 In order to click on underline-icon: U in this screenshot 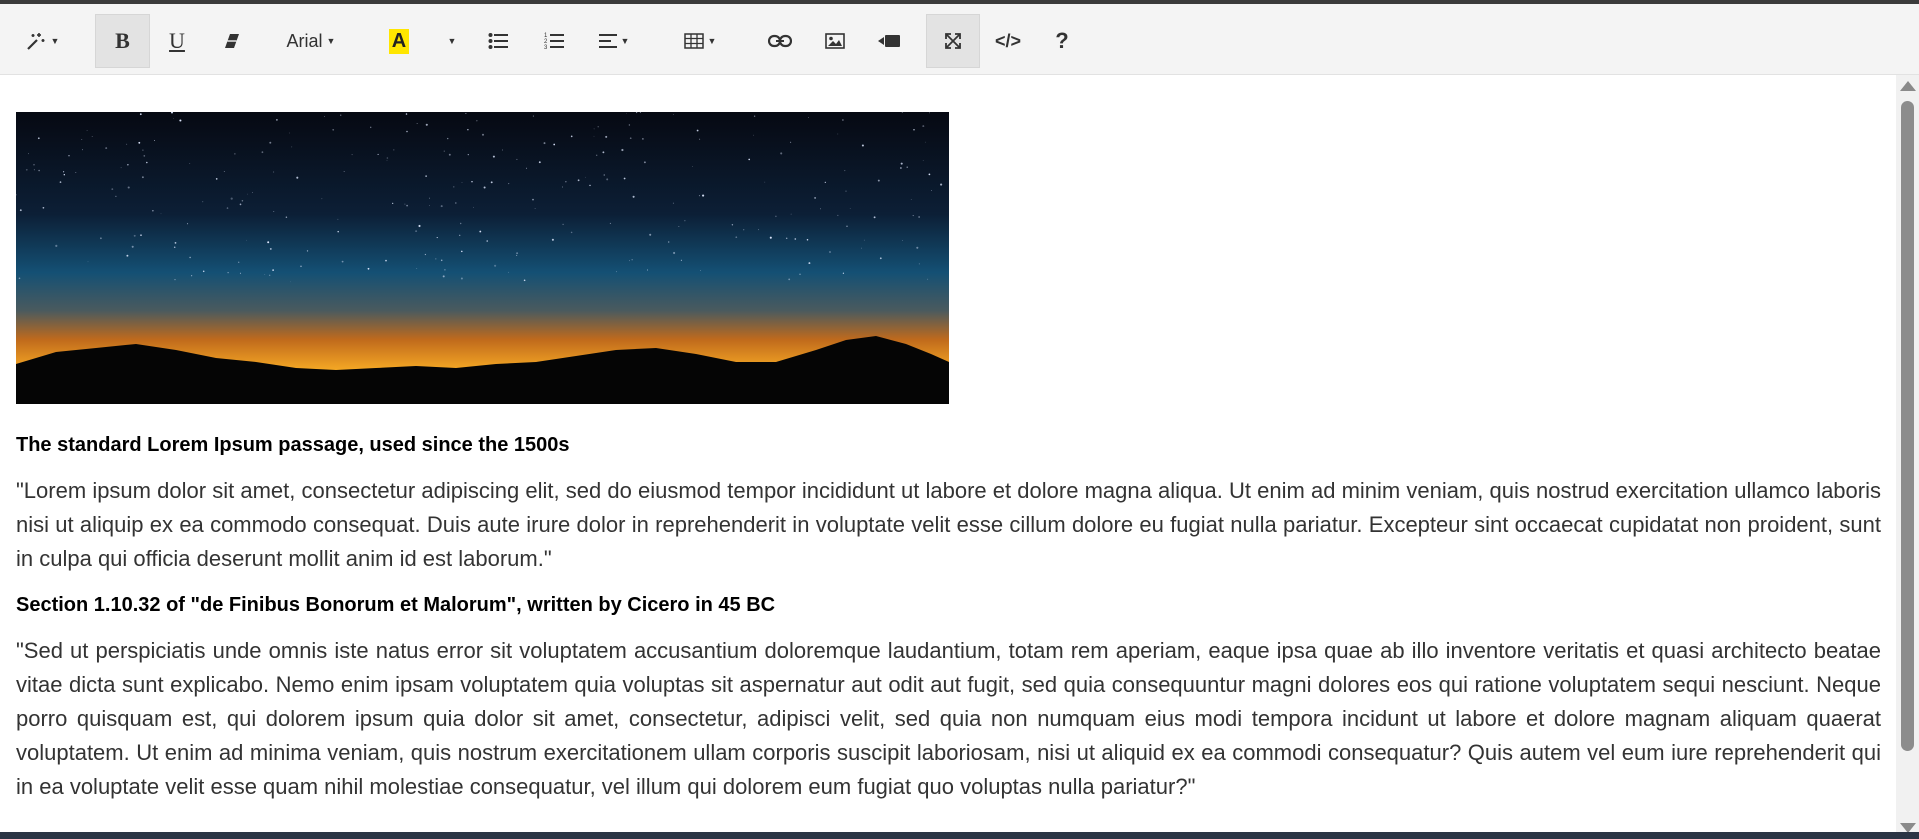, I will do `click(177, 40)`.